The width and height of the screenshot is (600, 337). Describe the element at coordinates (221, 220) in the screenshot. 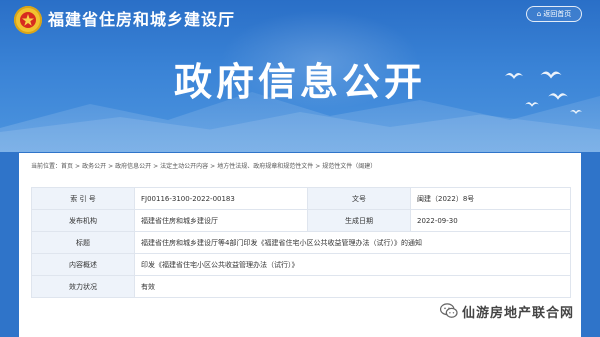

I see `publisher-value: 福建省住房和城乡建设厅` at that location.